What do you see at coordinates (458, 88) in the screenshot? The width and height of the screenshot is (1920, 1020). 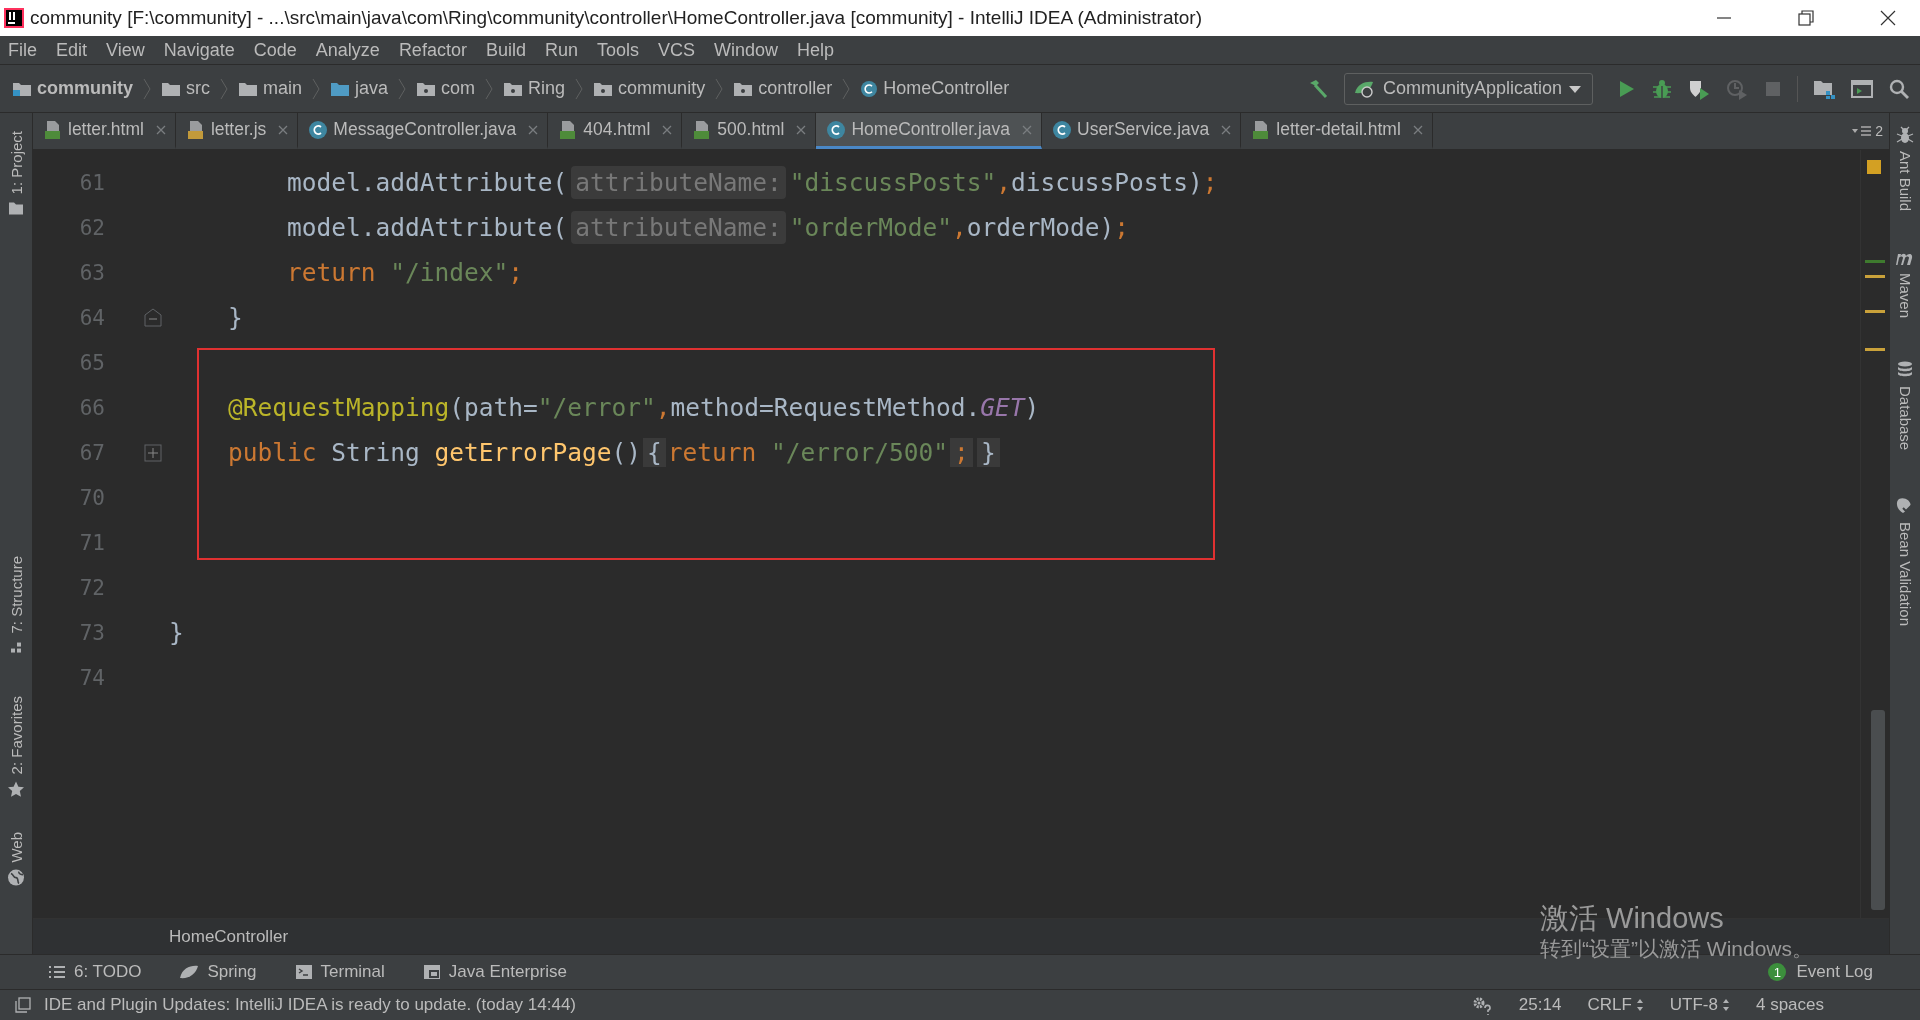 I see `breadcrumb-item: com` at bounding box center [458, 88].